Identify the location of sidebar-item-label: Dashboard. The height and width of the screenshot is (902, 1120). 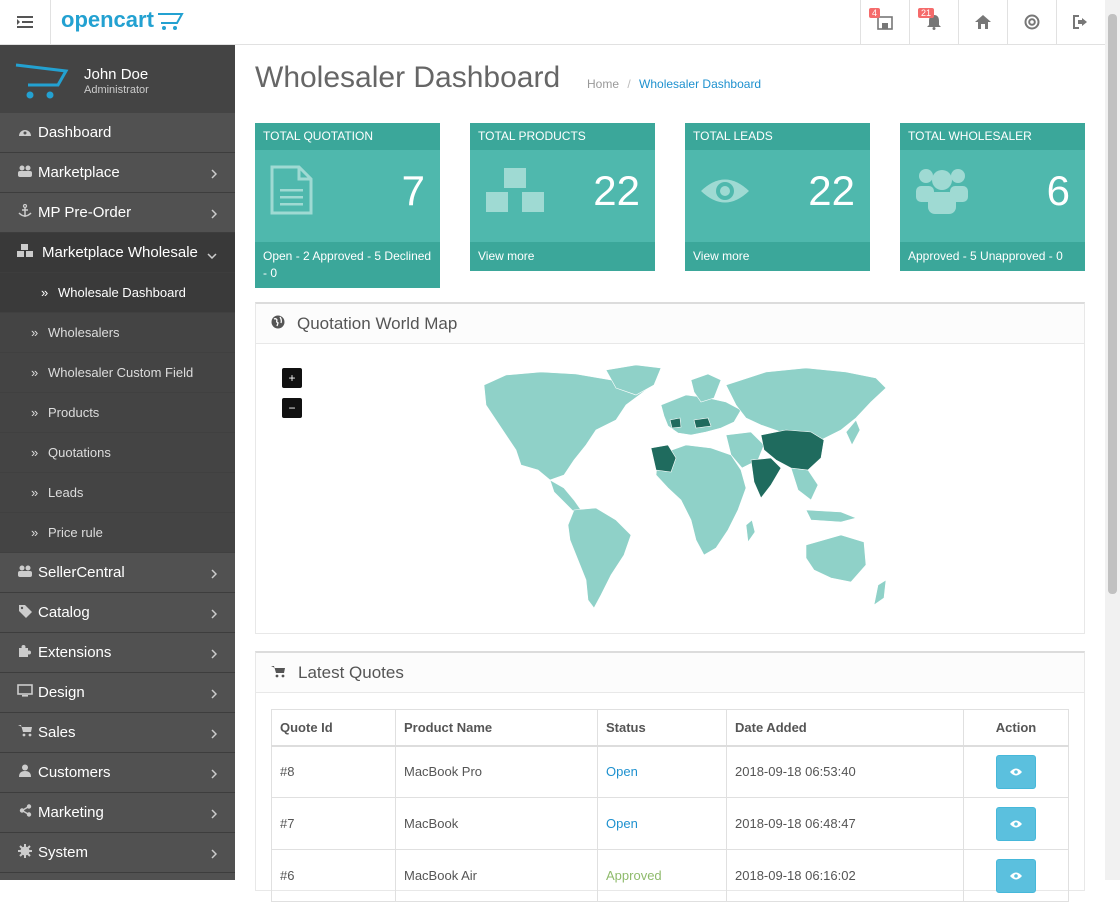
(75, 132).